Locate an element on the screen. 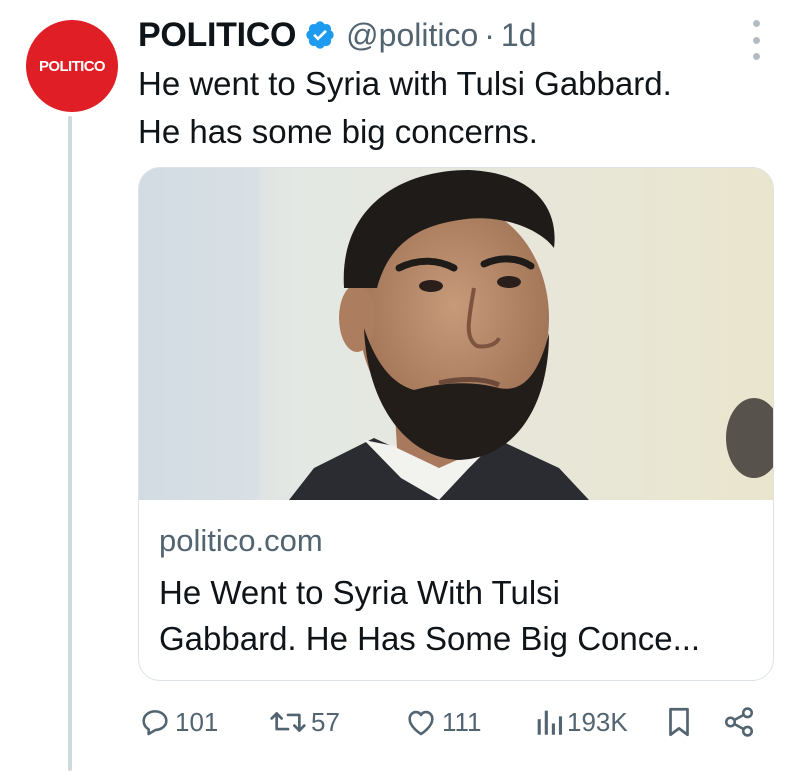  action-bar: 101 57 111 193K is located at coordinates (458, 722).